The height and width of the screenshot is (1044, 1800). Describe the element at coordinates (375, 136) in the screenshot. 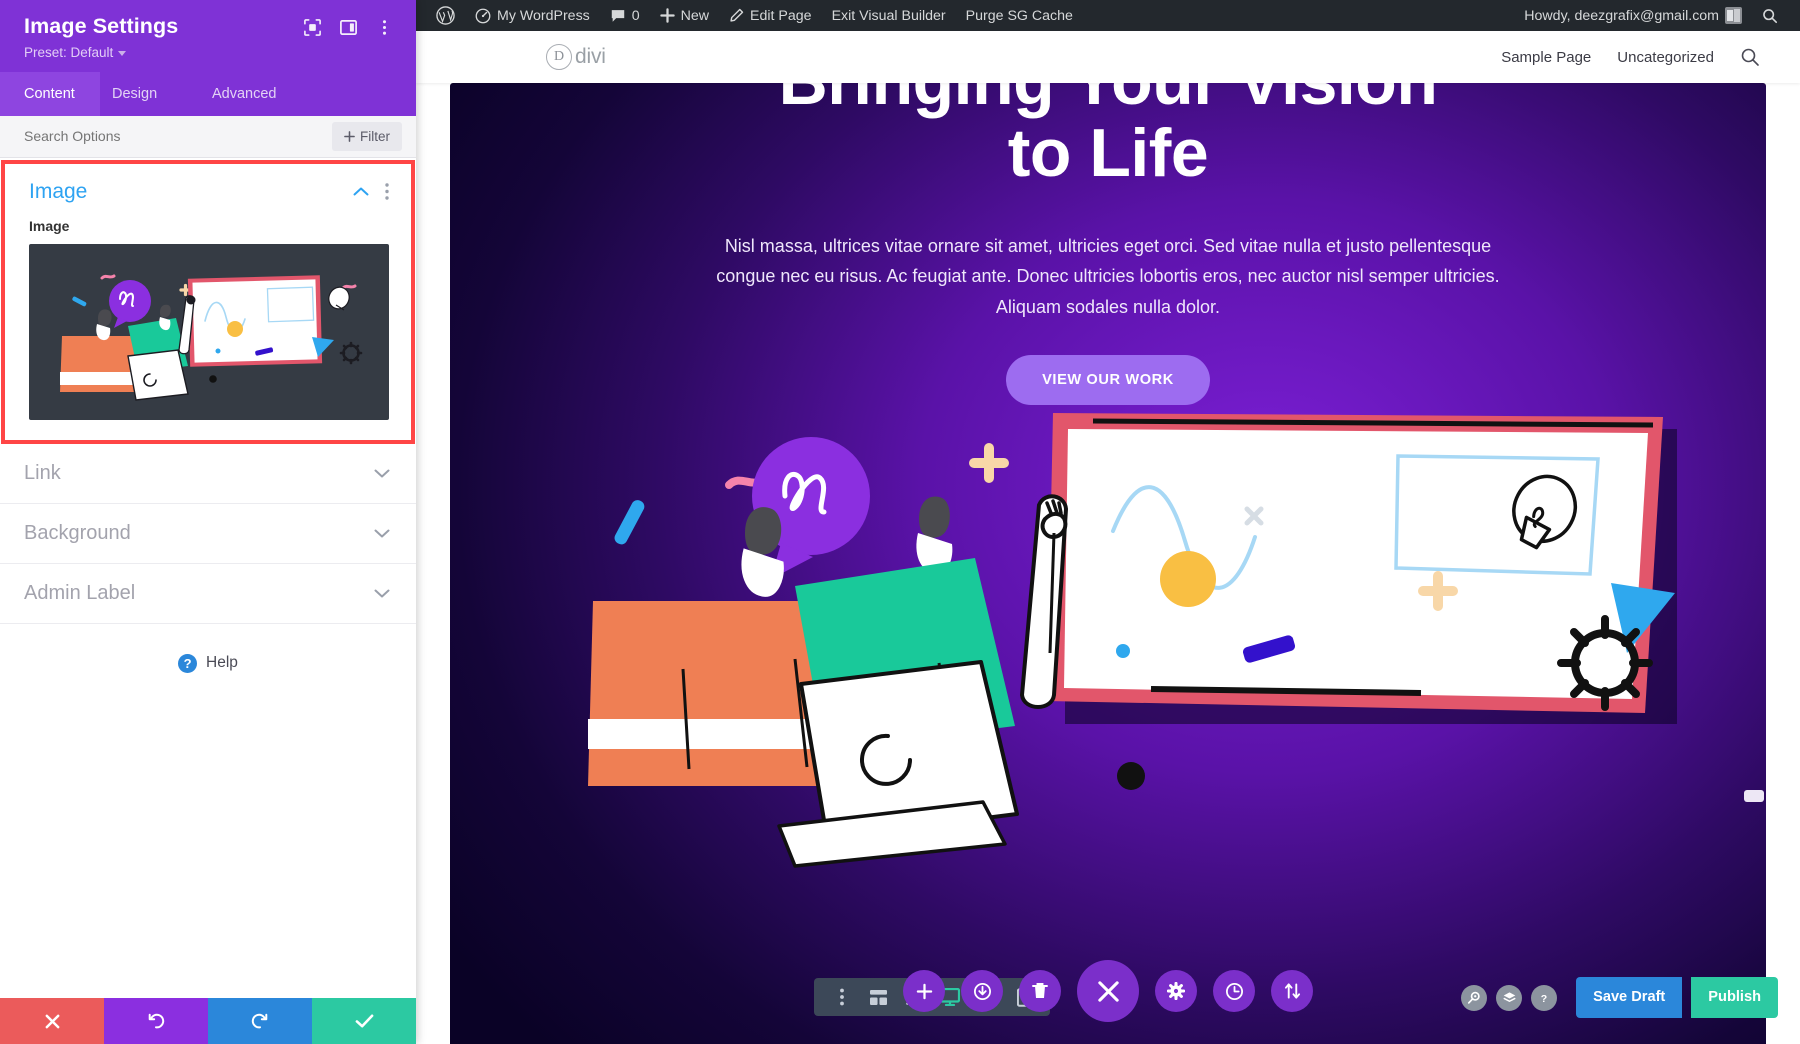

I see `filter-button-label: Filter` at that location.